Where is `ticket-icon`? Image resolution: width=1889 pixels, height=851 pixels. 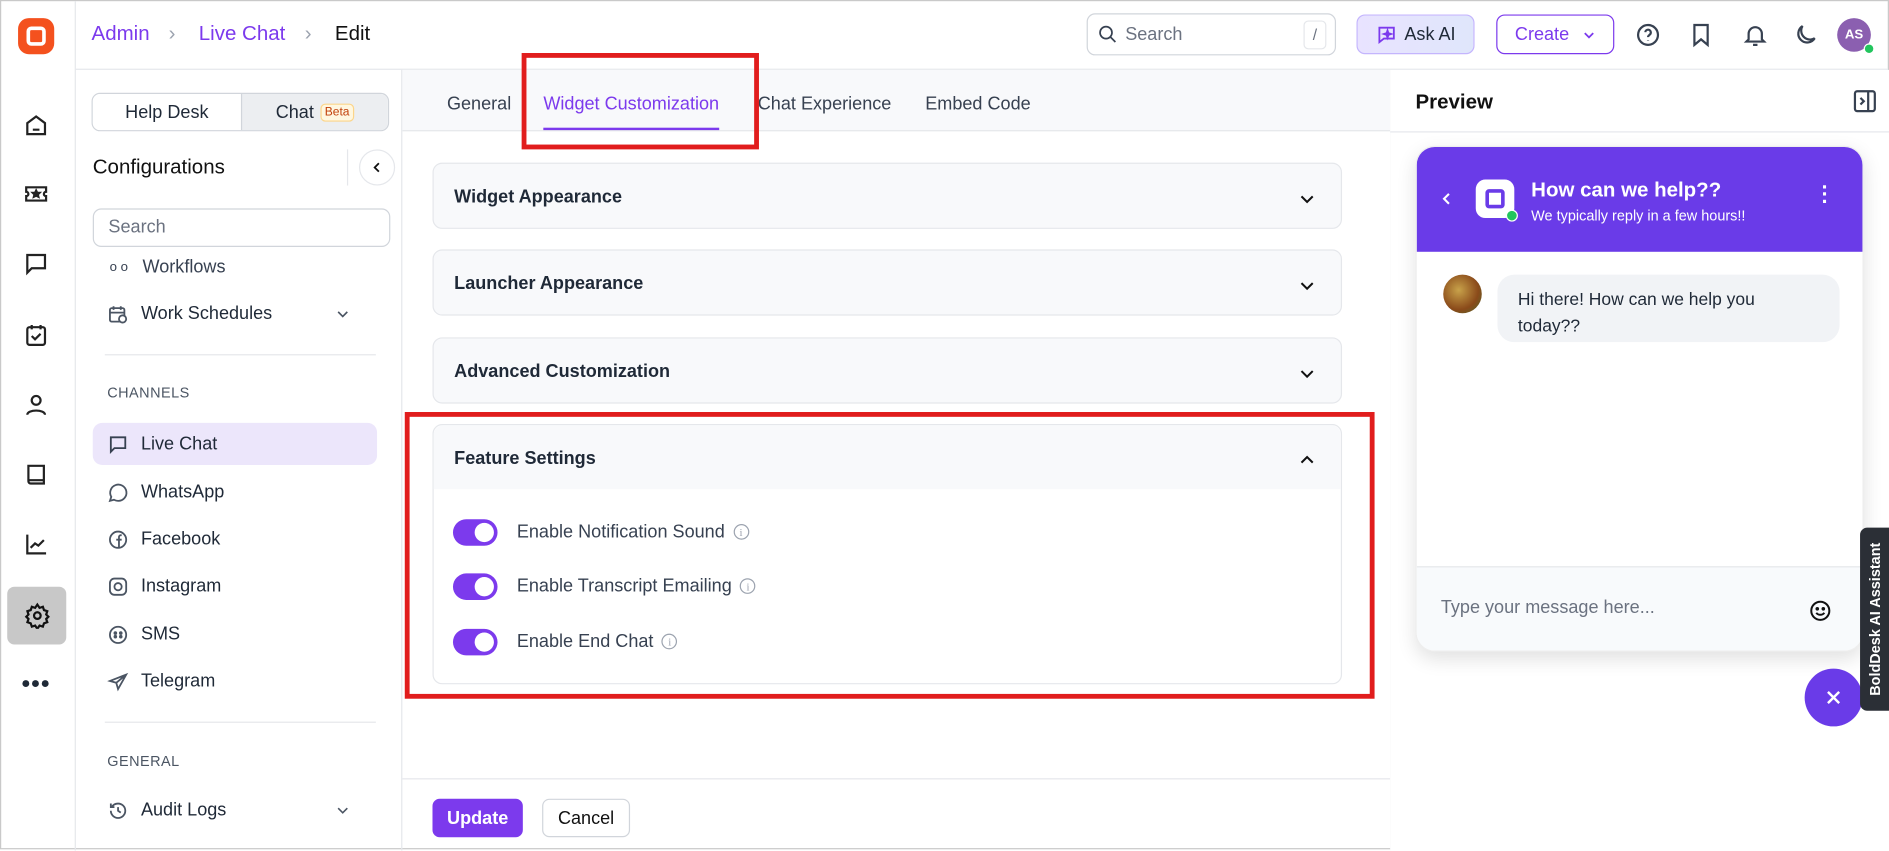 ticket-icon is located at coordinates (35, 193).